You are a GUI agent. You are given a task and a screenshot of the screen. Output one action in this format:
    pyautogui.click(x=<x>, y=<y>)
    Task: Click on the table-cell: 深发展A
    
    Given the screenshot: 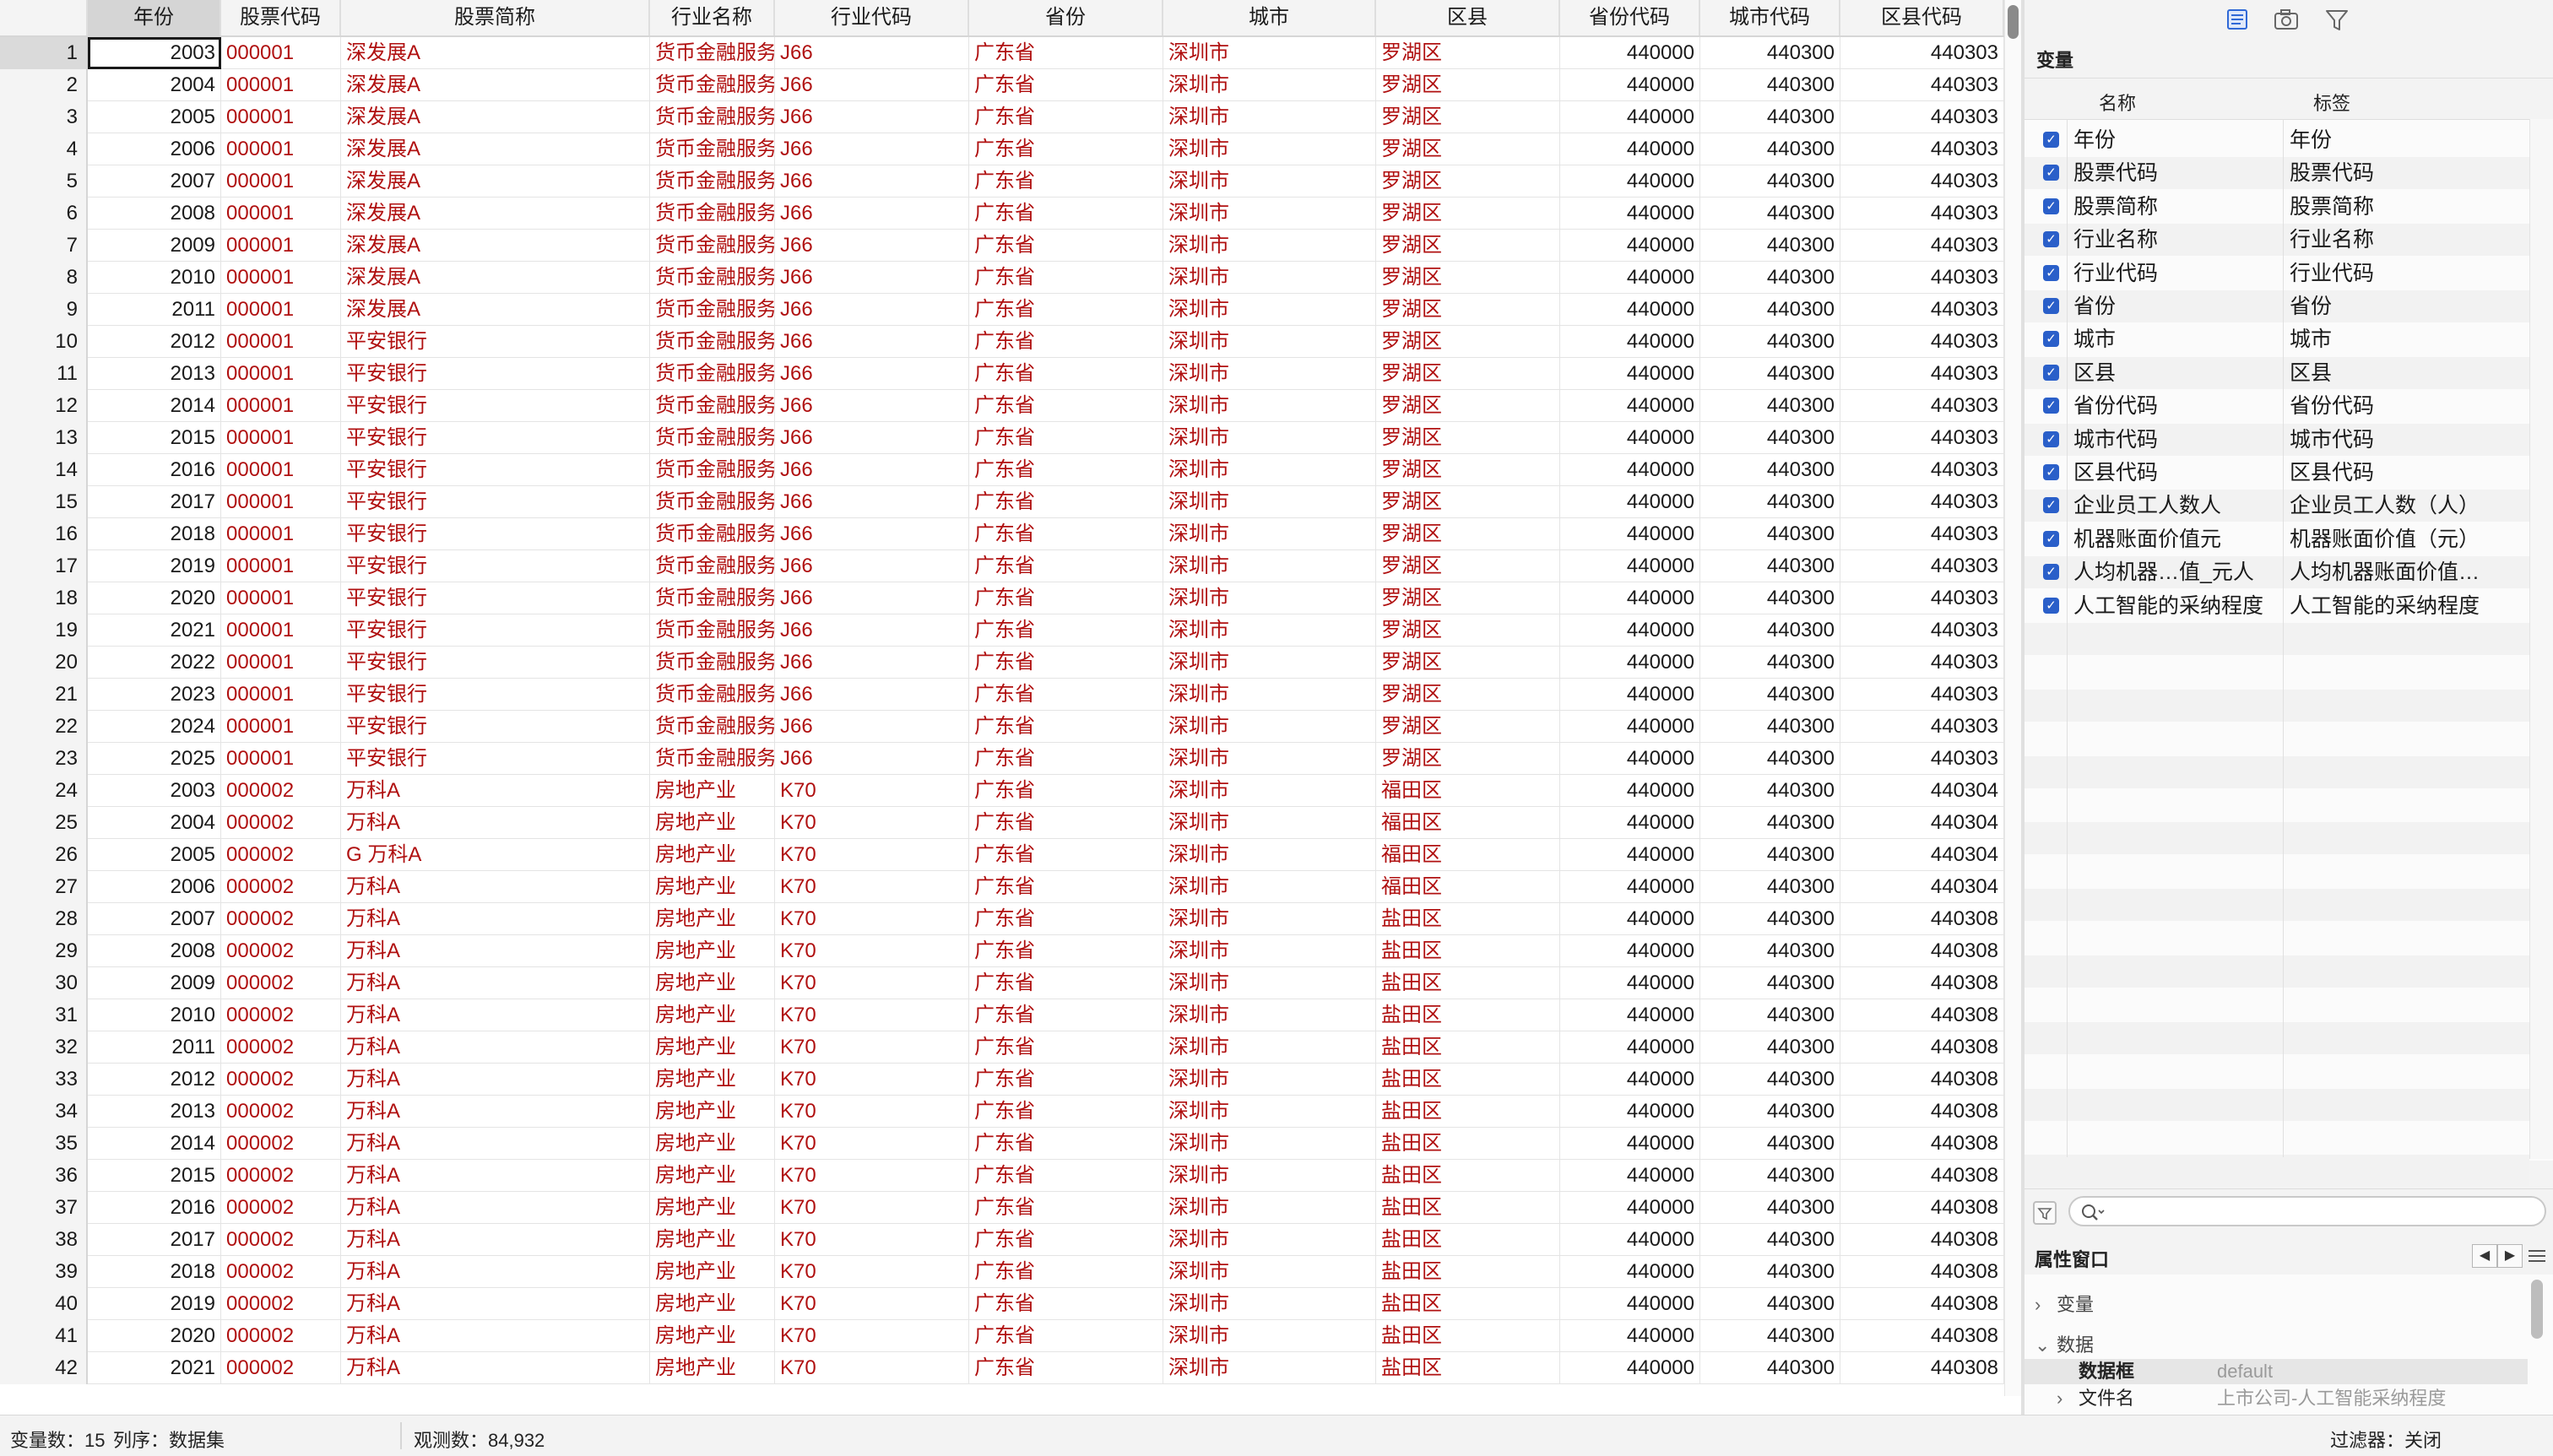 What is the action you would take?
    pyautogui.click(x=495, y=149)
    